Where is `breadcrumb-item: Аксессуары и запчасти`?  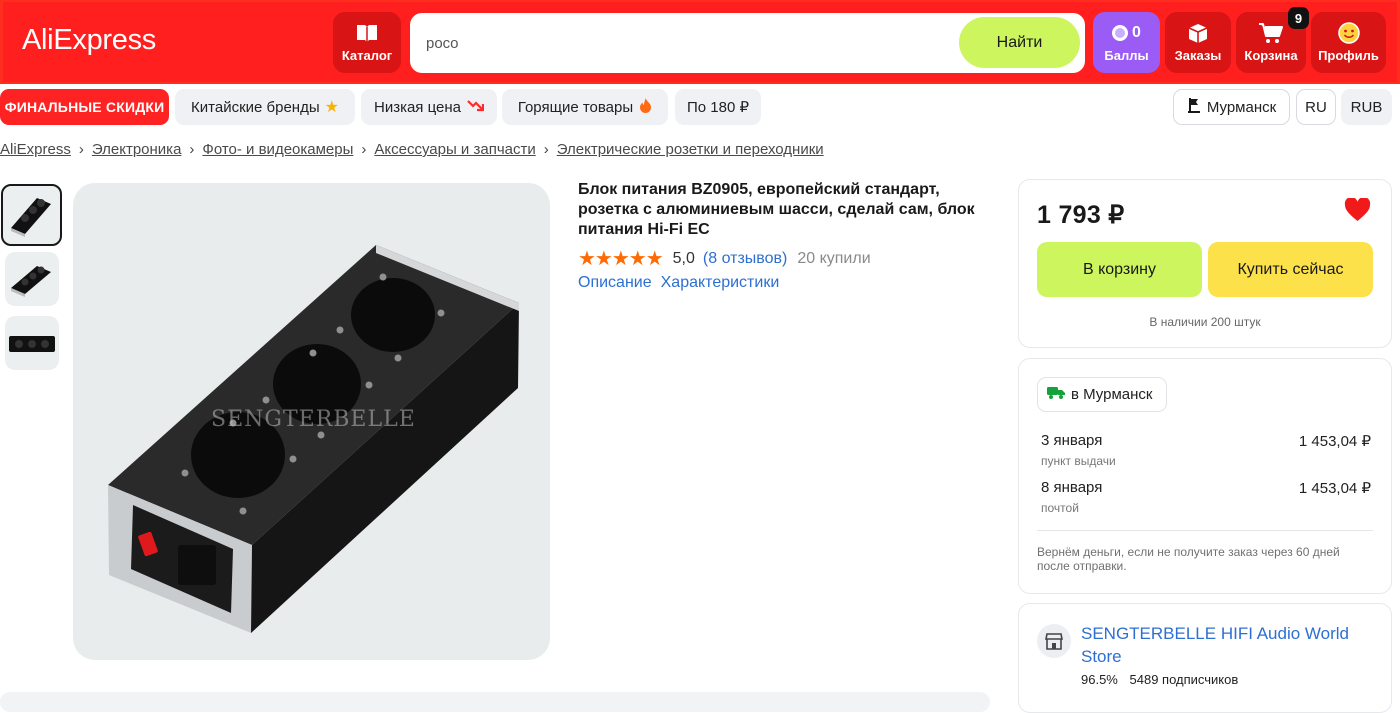
breadcrumb-item: Аксессуары и запчасти is located at coordinates (454, 149).